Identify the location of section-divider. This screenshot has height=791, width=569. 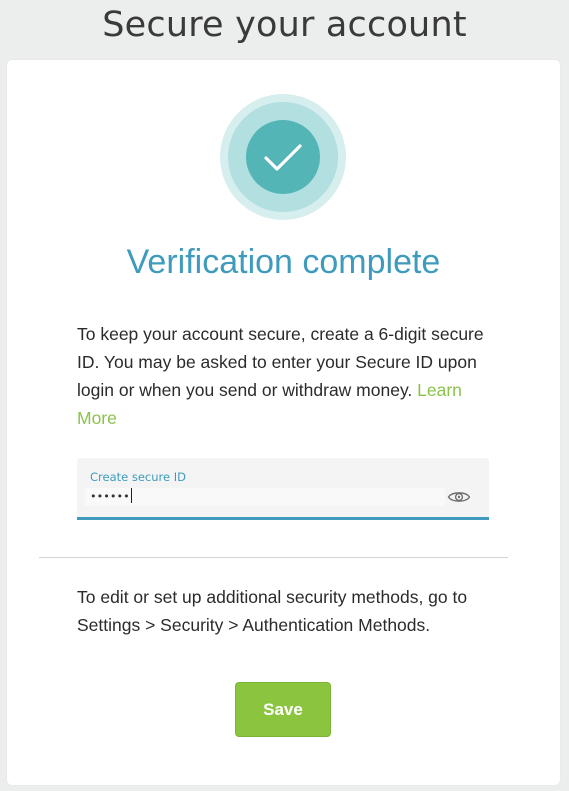
(273, 557).